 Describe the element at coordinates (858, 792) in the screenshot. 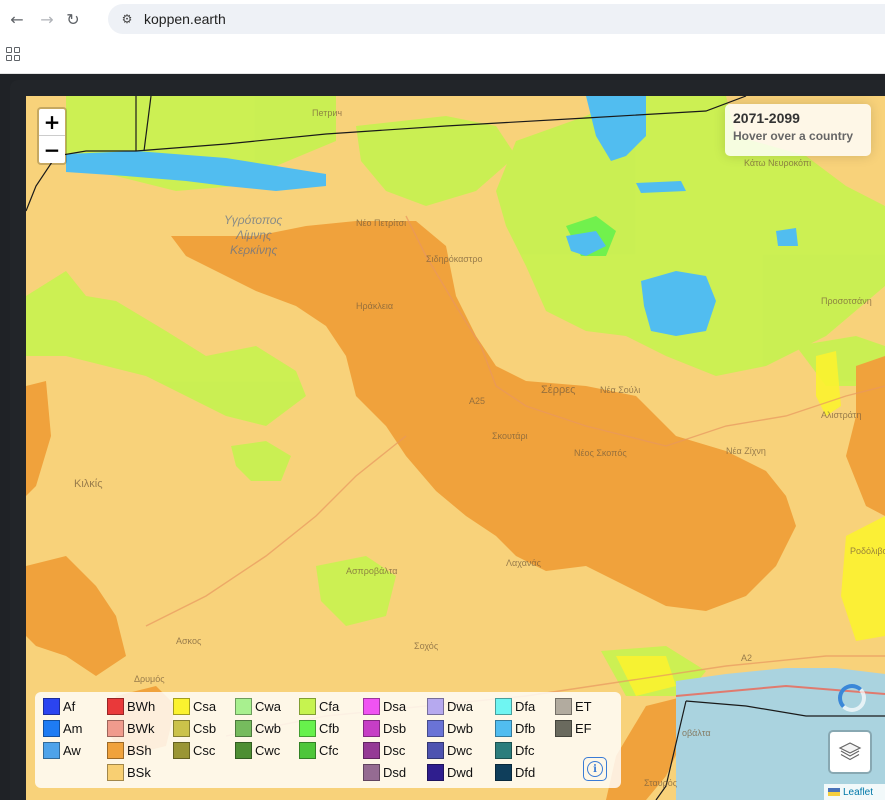

I see `attribution-link: Leaflet` at that location.